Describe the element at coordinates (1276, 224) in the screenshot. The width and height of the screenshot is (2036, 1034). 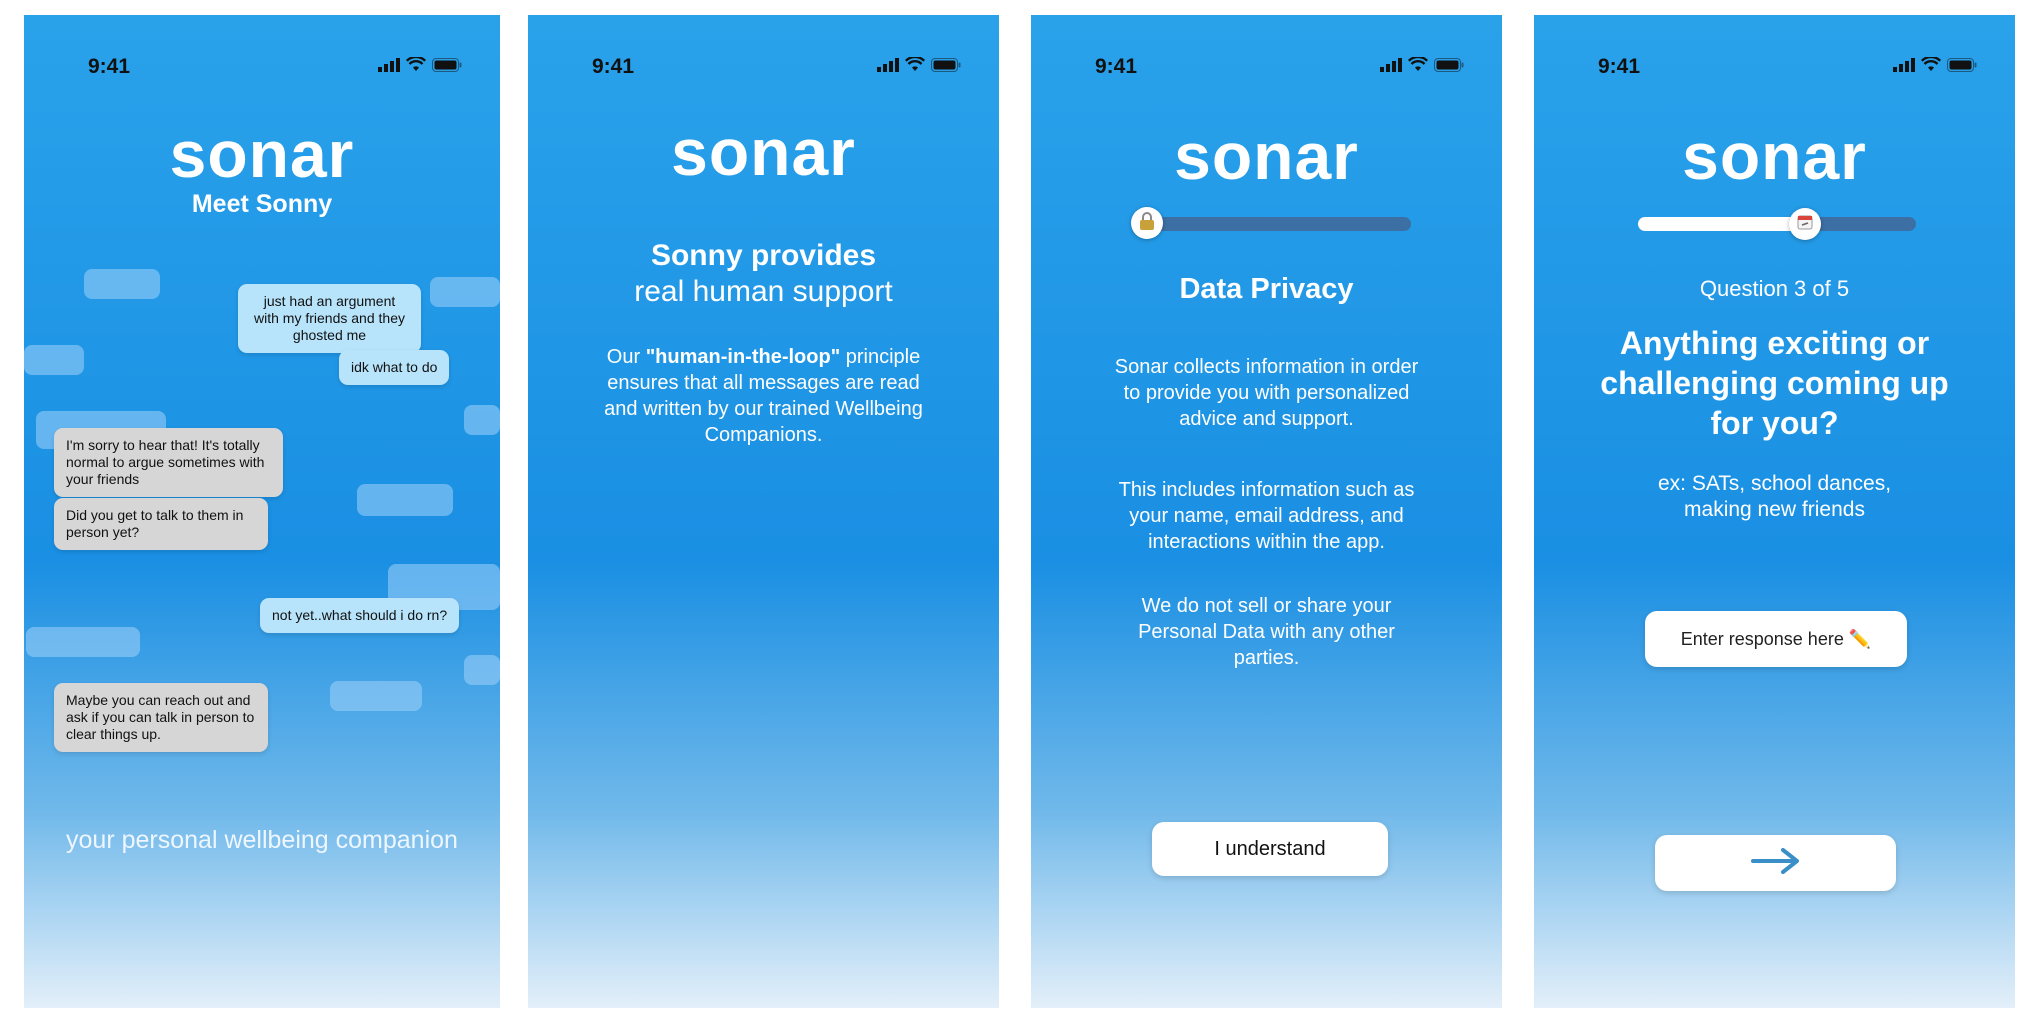
I see `progress-track` at that location.